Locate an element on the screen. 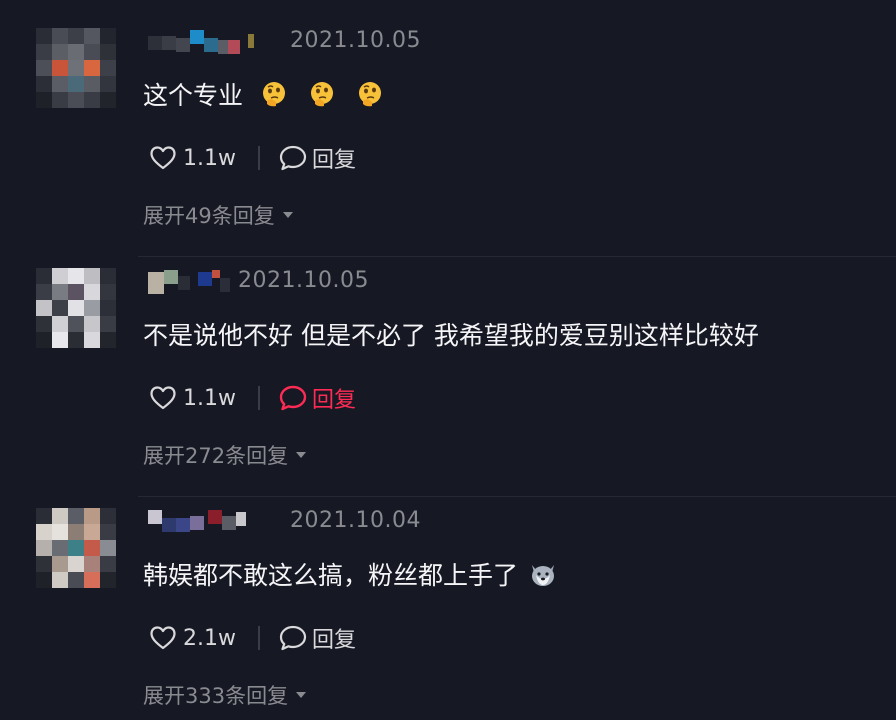 The width and height of the screenshot is (896, 720). comment-text-content: 不是说他不好 但是不必了 我希望我的爱豆别这样比较好 is located at coordinates (451, 335).